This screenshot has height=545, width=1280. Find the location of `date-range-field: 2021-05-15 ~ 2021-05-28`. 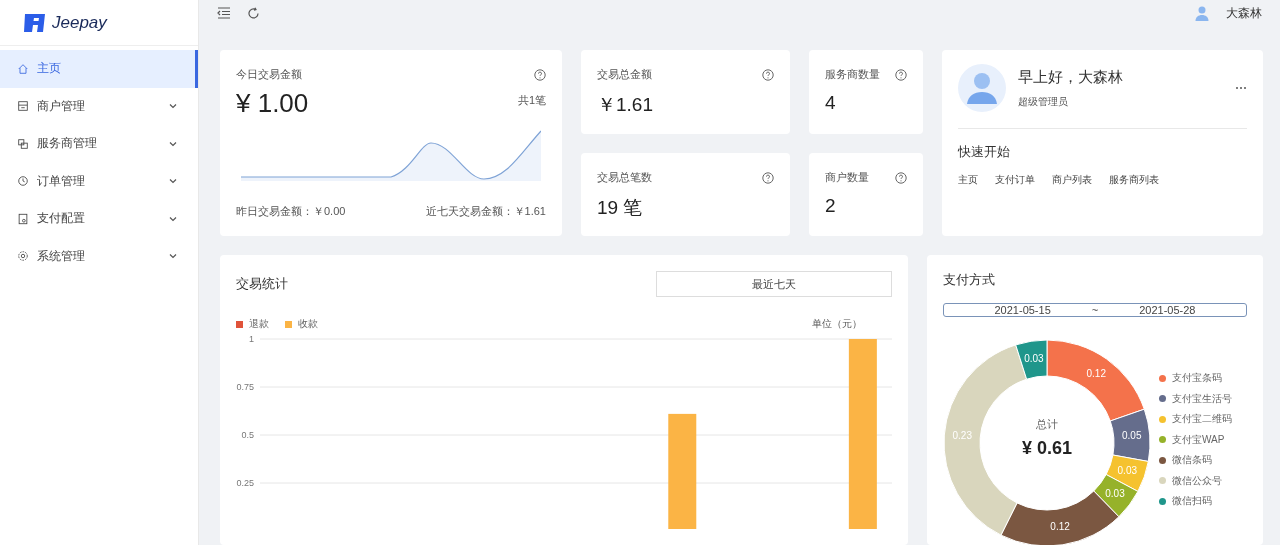

date-range-field: 2021-05-15 ~ 2021-05-28 is located at coordinates (1095, 310).